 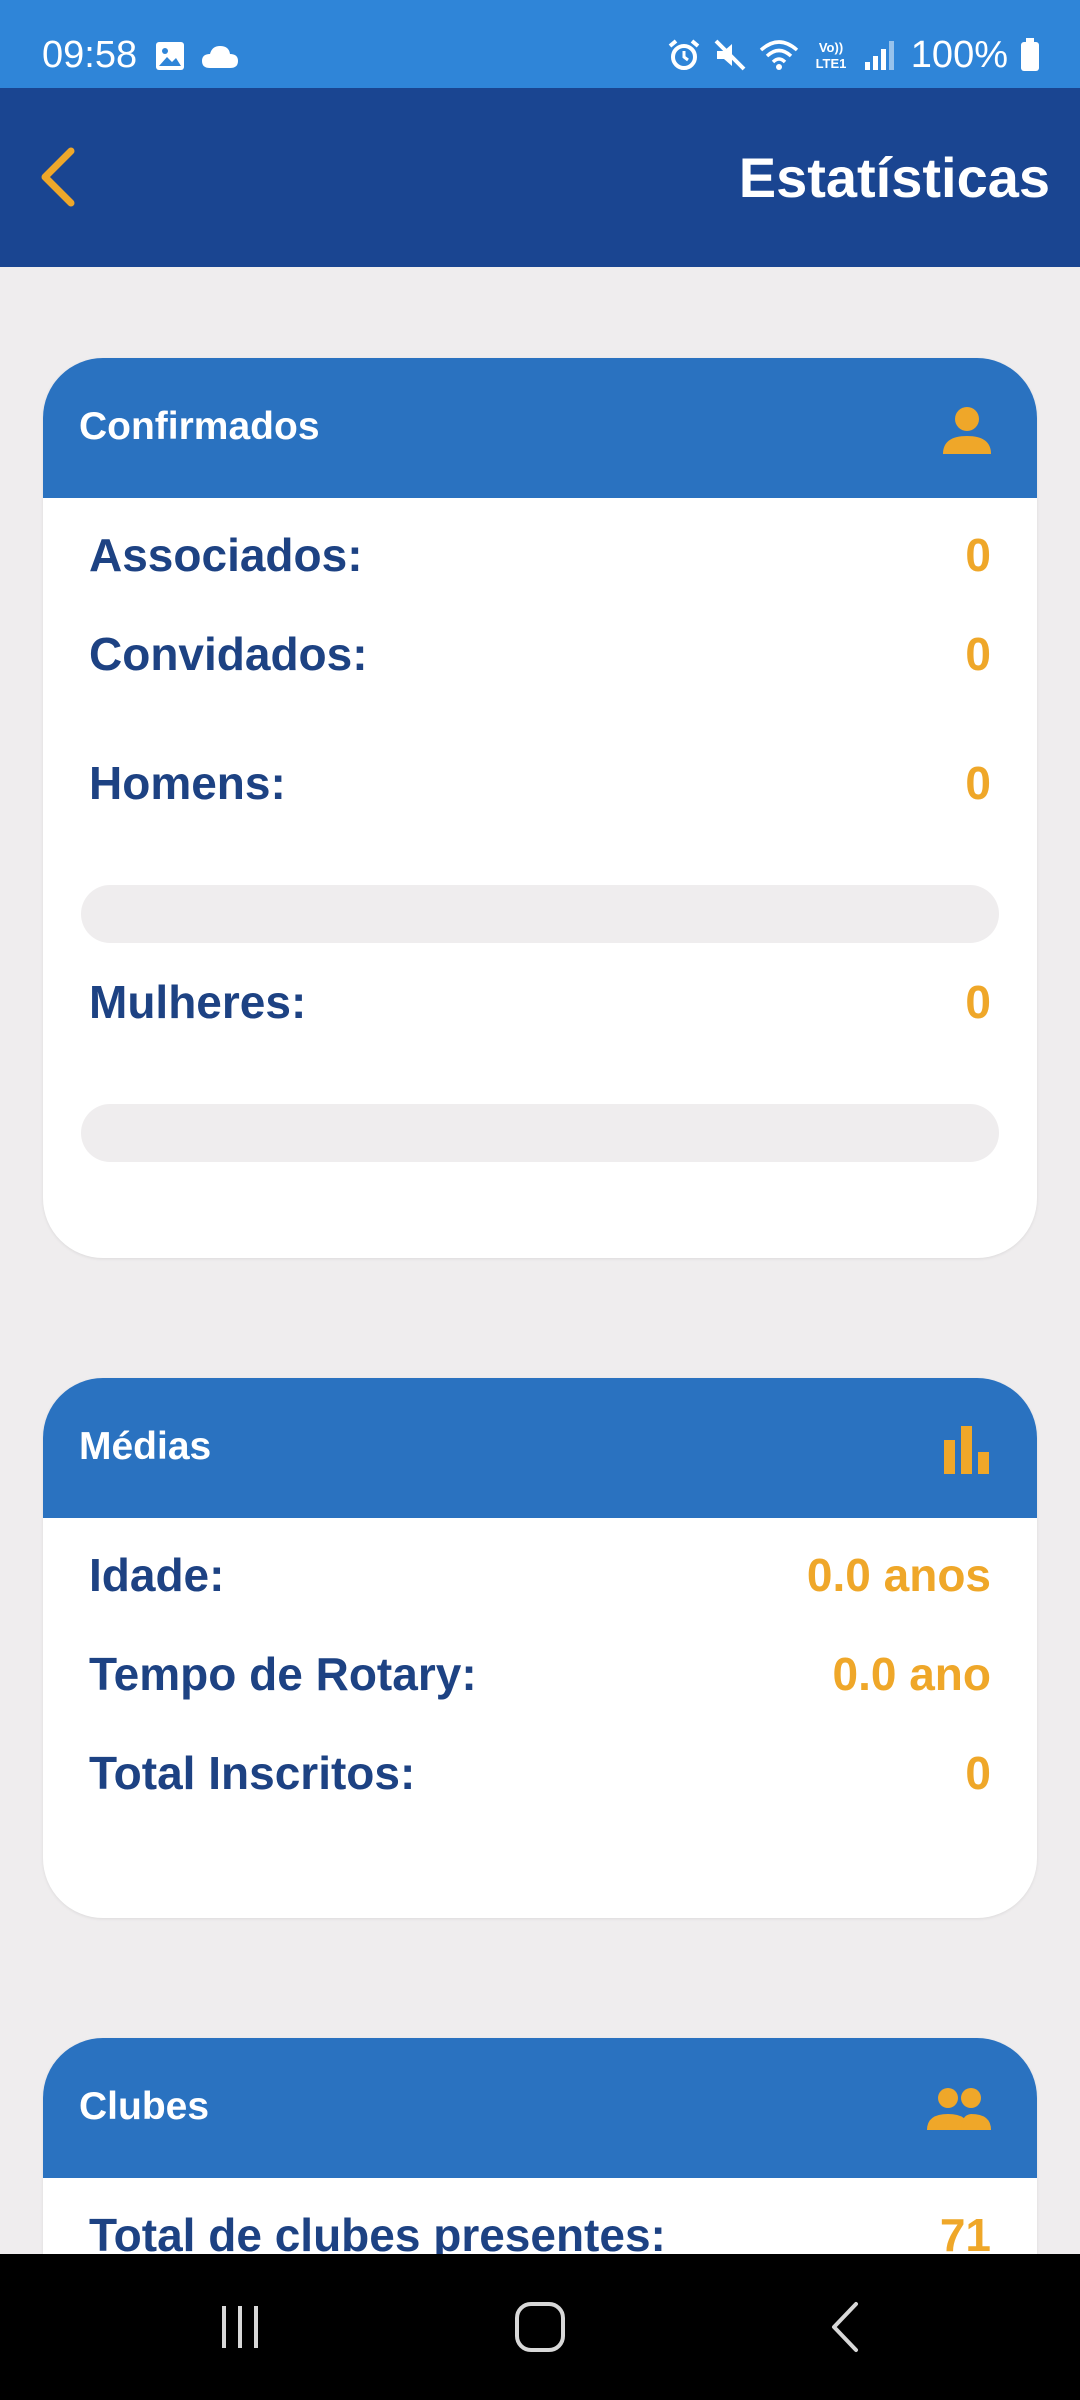 What do you see at coordinates (959, 2109) in the screenshot?
I see `group-icon` at bounding box center [959, 2109].